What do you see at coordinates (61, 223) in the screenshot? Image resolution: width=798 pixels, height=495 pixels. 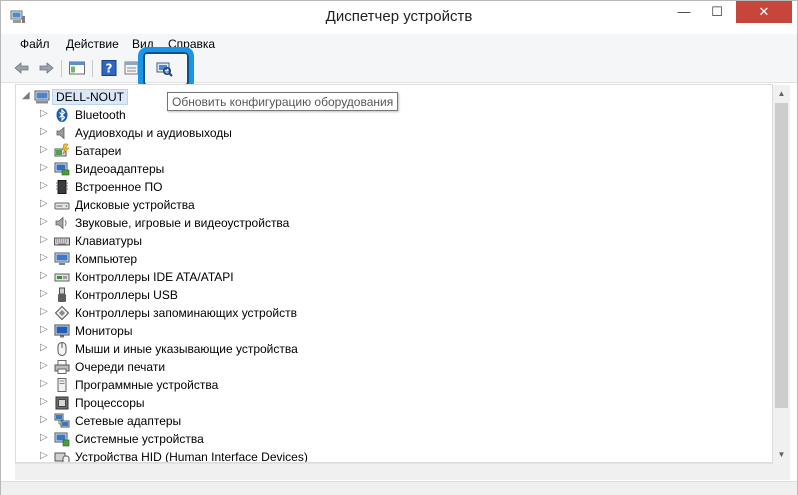 I see `sound-icon` at bounding box center [61, 223].